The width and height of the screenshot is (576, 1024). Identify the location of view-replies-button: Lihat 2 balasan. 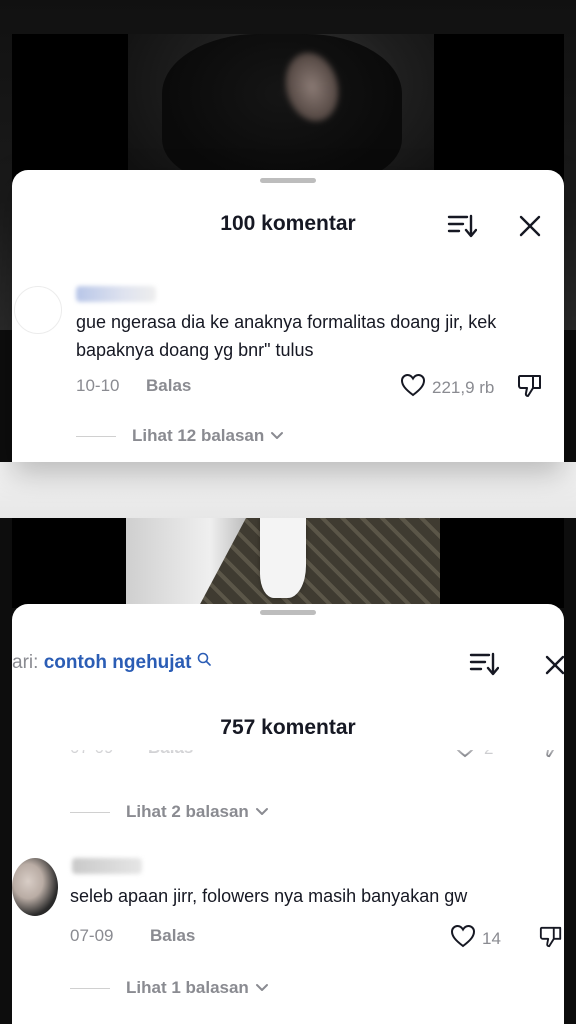
(169, 812).